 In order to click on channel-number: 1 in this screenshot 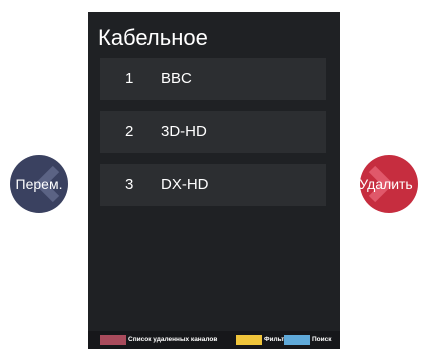, I will do `click(129, 78)`.